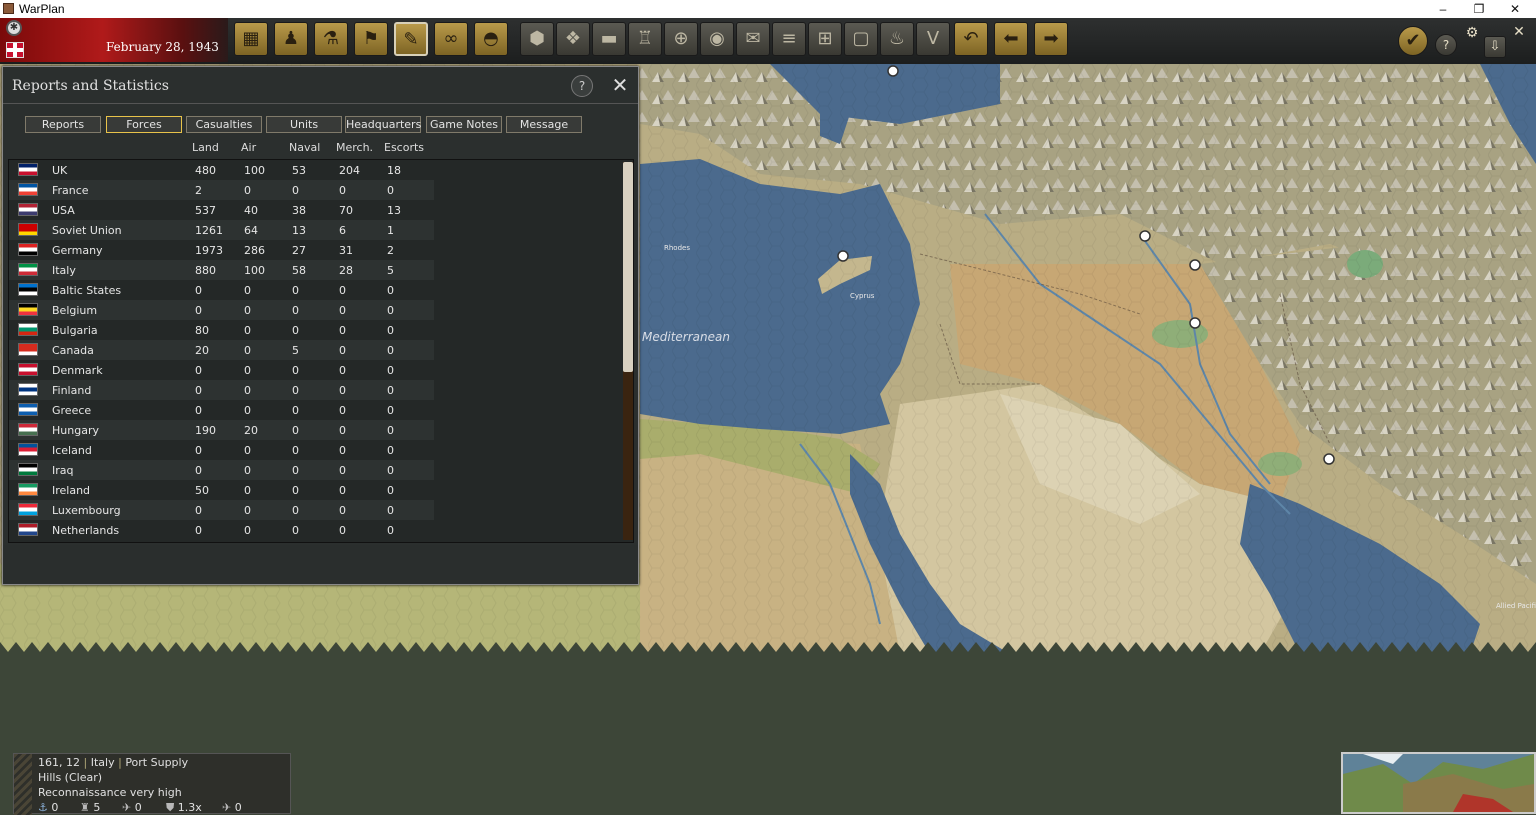 The width and height of the screenshot is (1536, 815). Describe the element at coordinates (72, 450) in the screenshot. I see `country-name: Iceland` at that location.